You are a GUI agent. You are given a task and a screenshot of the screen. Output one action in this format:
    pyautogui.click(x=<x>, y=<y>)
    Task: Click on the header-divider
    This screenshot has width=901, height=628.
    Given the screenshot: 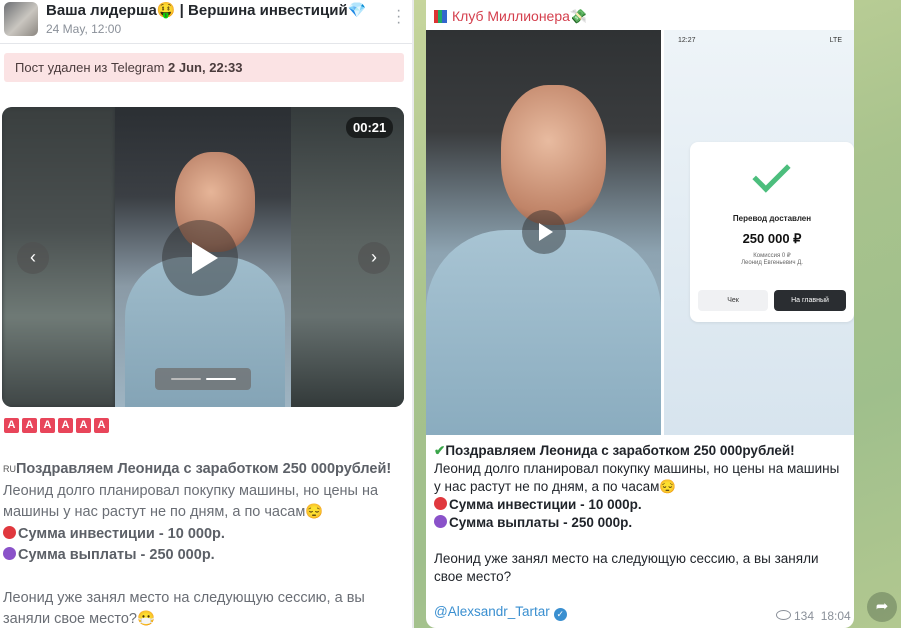 What is the action you would take?
    pyautogui.click(x=206, y=43)
    